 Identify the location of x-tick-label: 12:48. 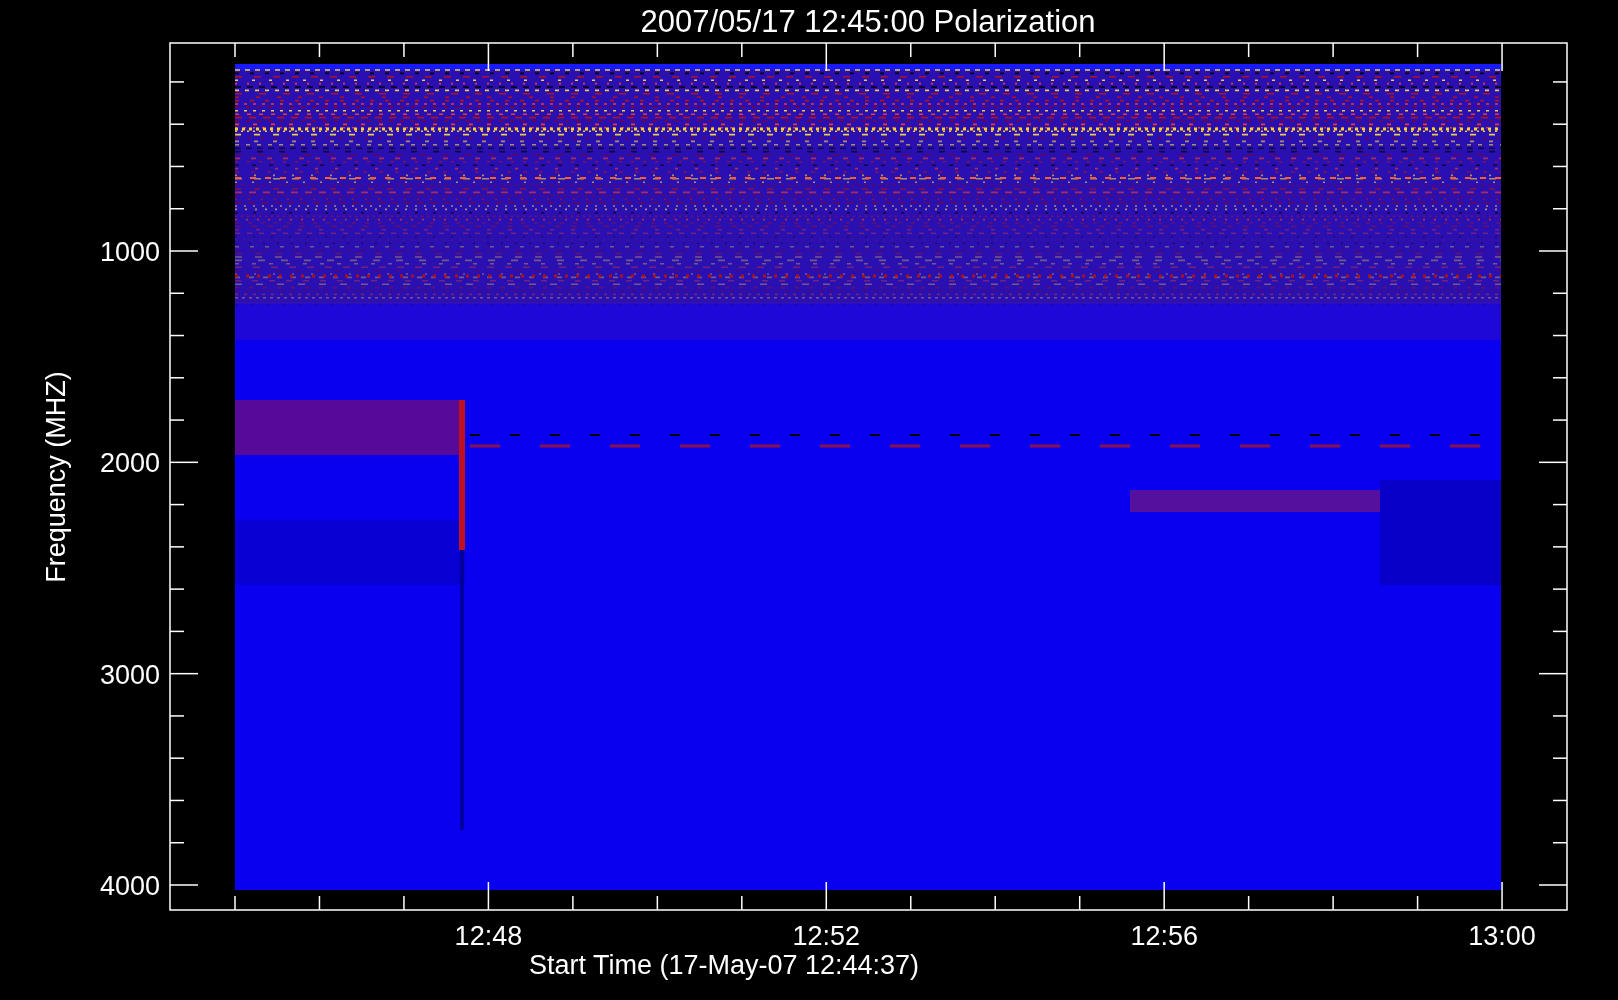
(488, 936).